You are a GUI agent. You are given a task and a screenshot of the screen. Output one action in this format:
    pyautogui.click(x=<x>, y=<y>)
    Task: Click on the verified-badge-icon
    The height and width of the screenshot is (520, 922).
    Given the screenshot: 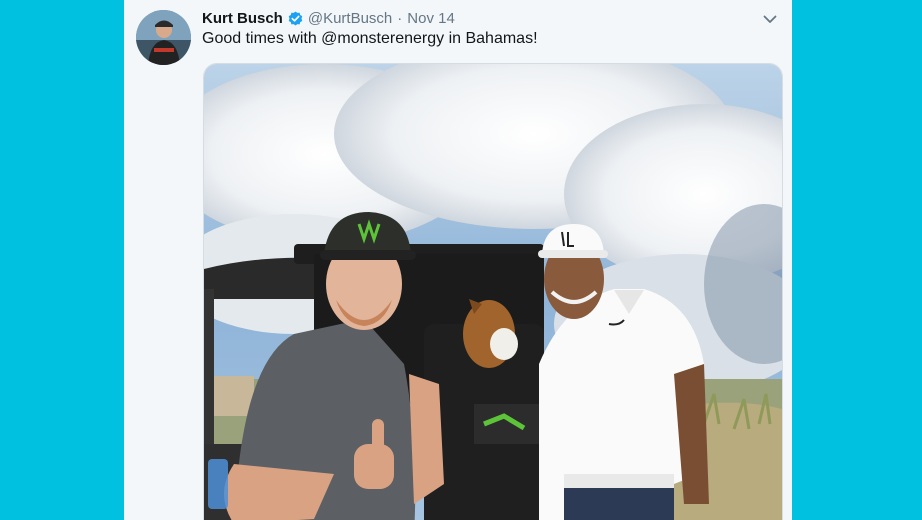 What is the action you would take?
    pyautogui.click(x=295, y=18)
    